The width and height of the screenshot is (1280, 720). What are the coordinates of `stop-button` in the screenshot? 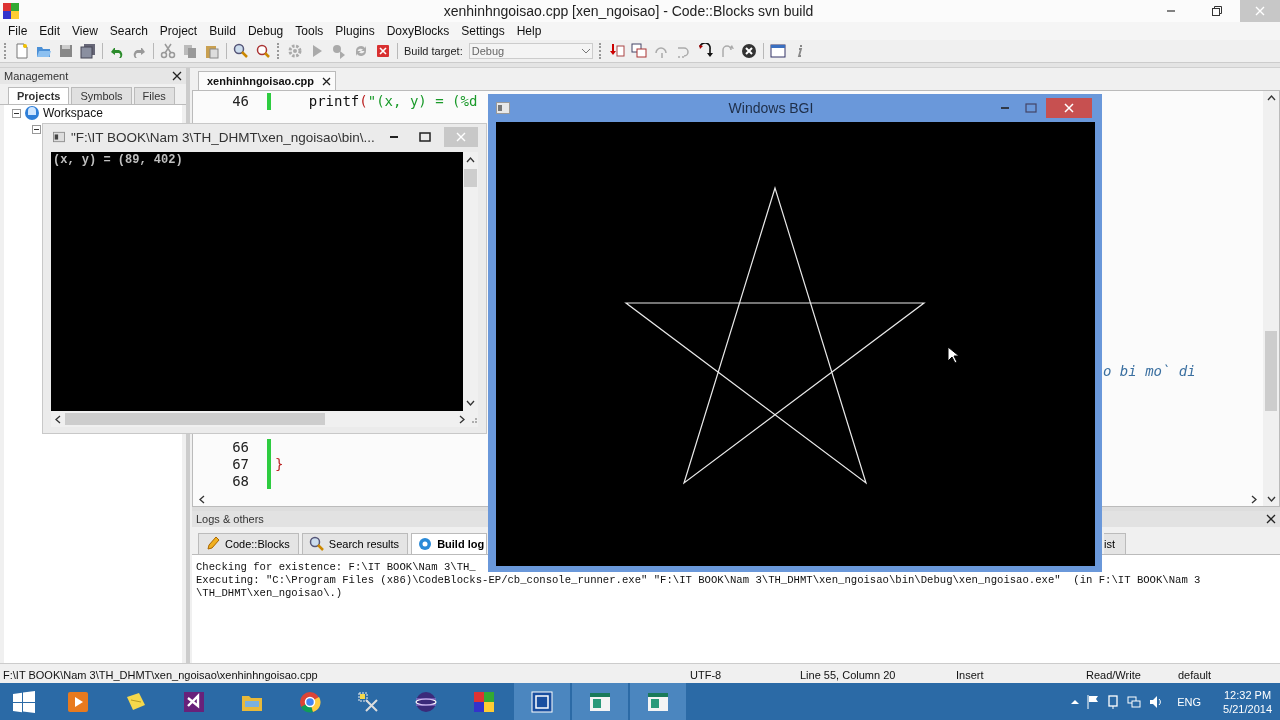 It's located at (748, 51).